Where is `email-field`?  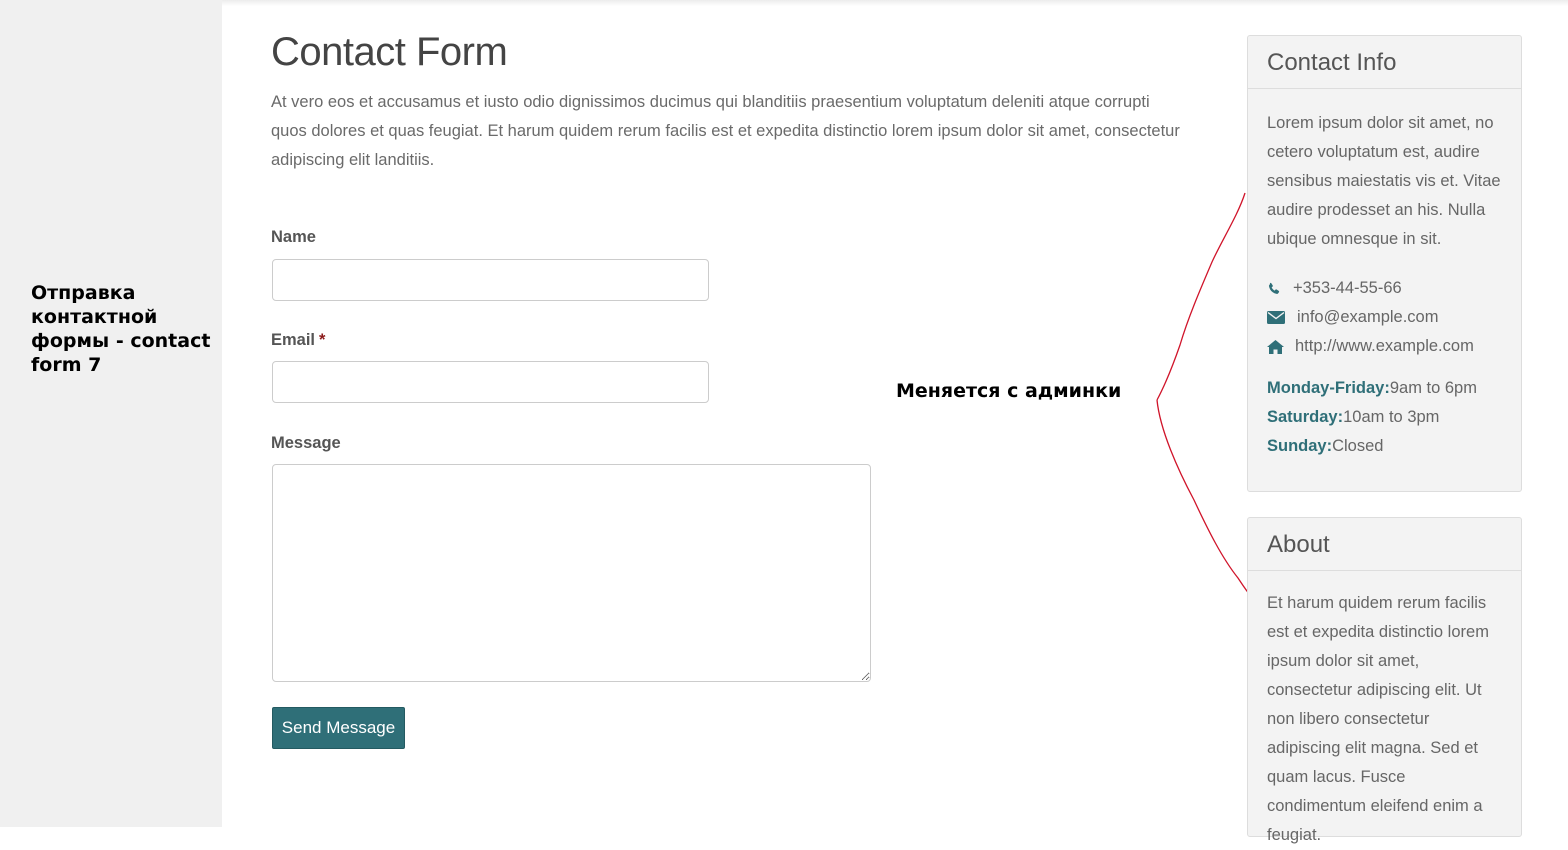 email-field is located at coordinates (490, 382).